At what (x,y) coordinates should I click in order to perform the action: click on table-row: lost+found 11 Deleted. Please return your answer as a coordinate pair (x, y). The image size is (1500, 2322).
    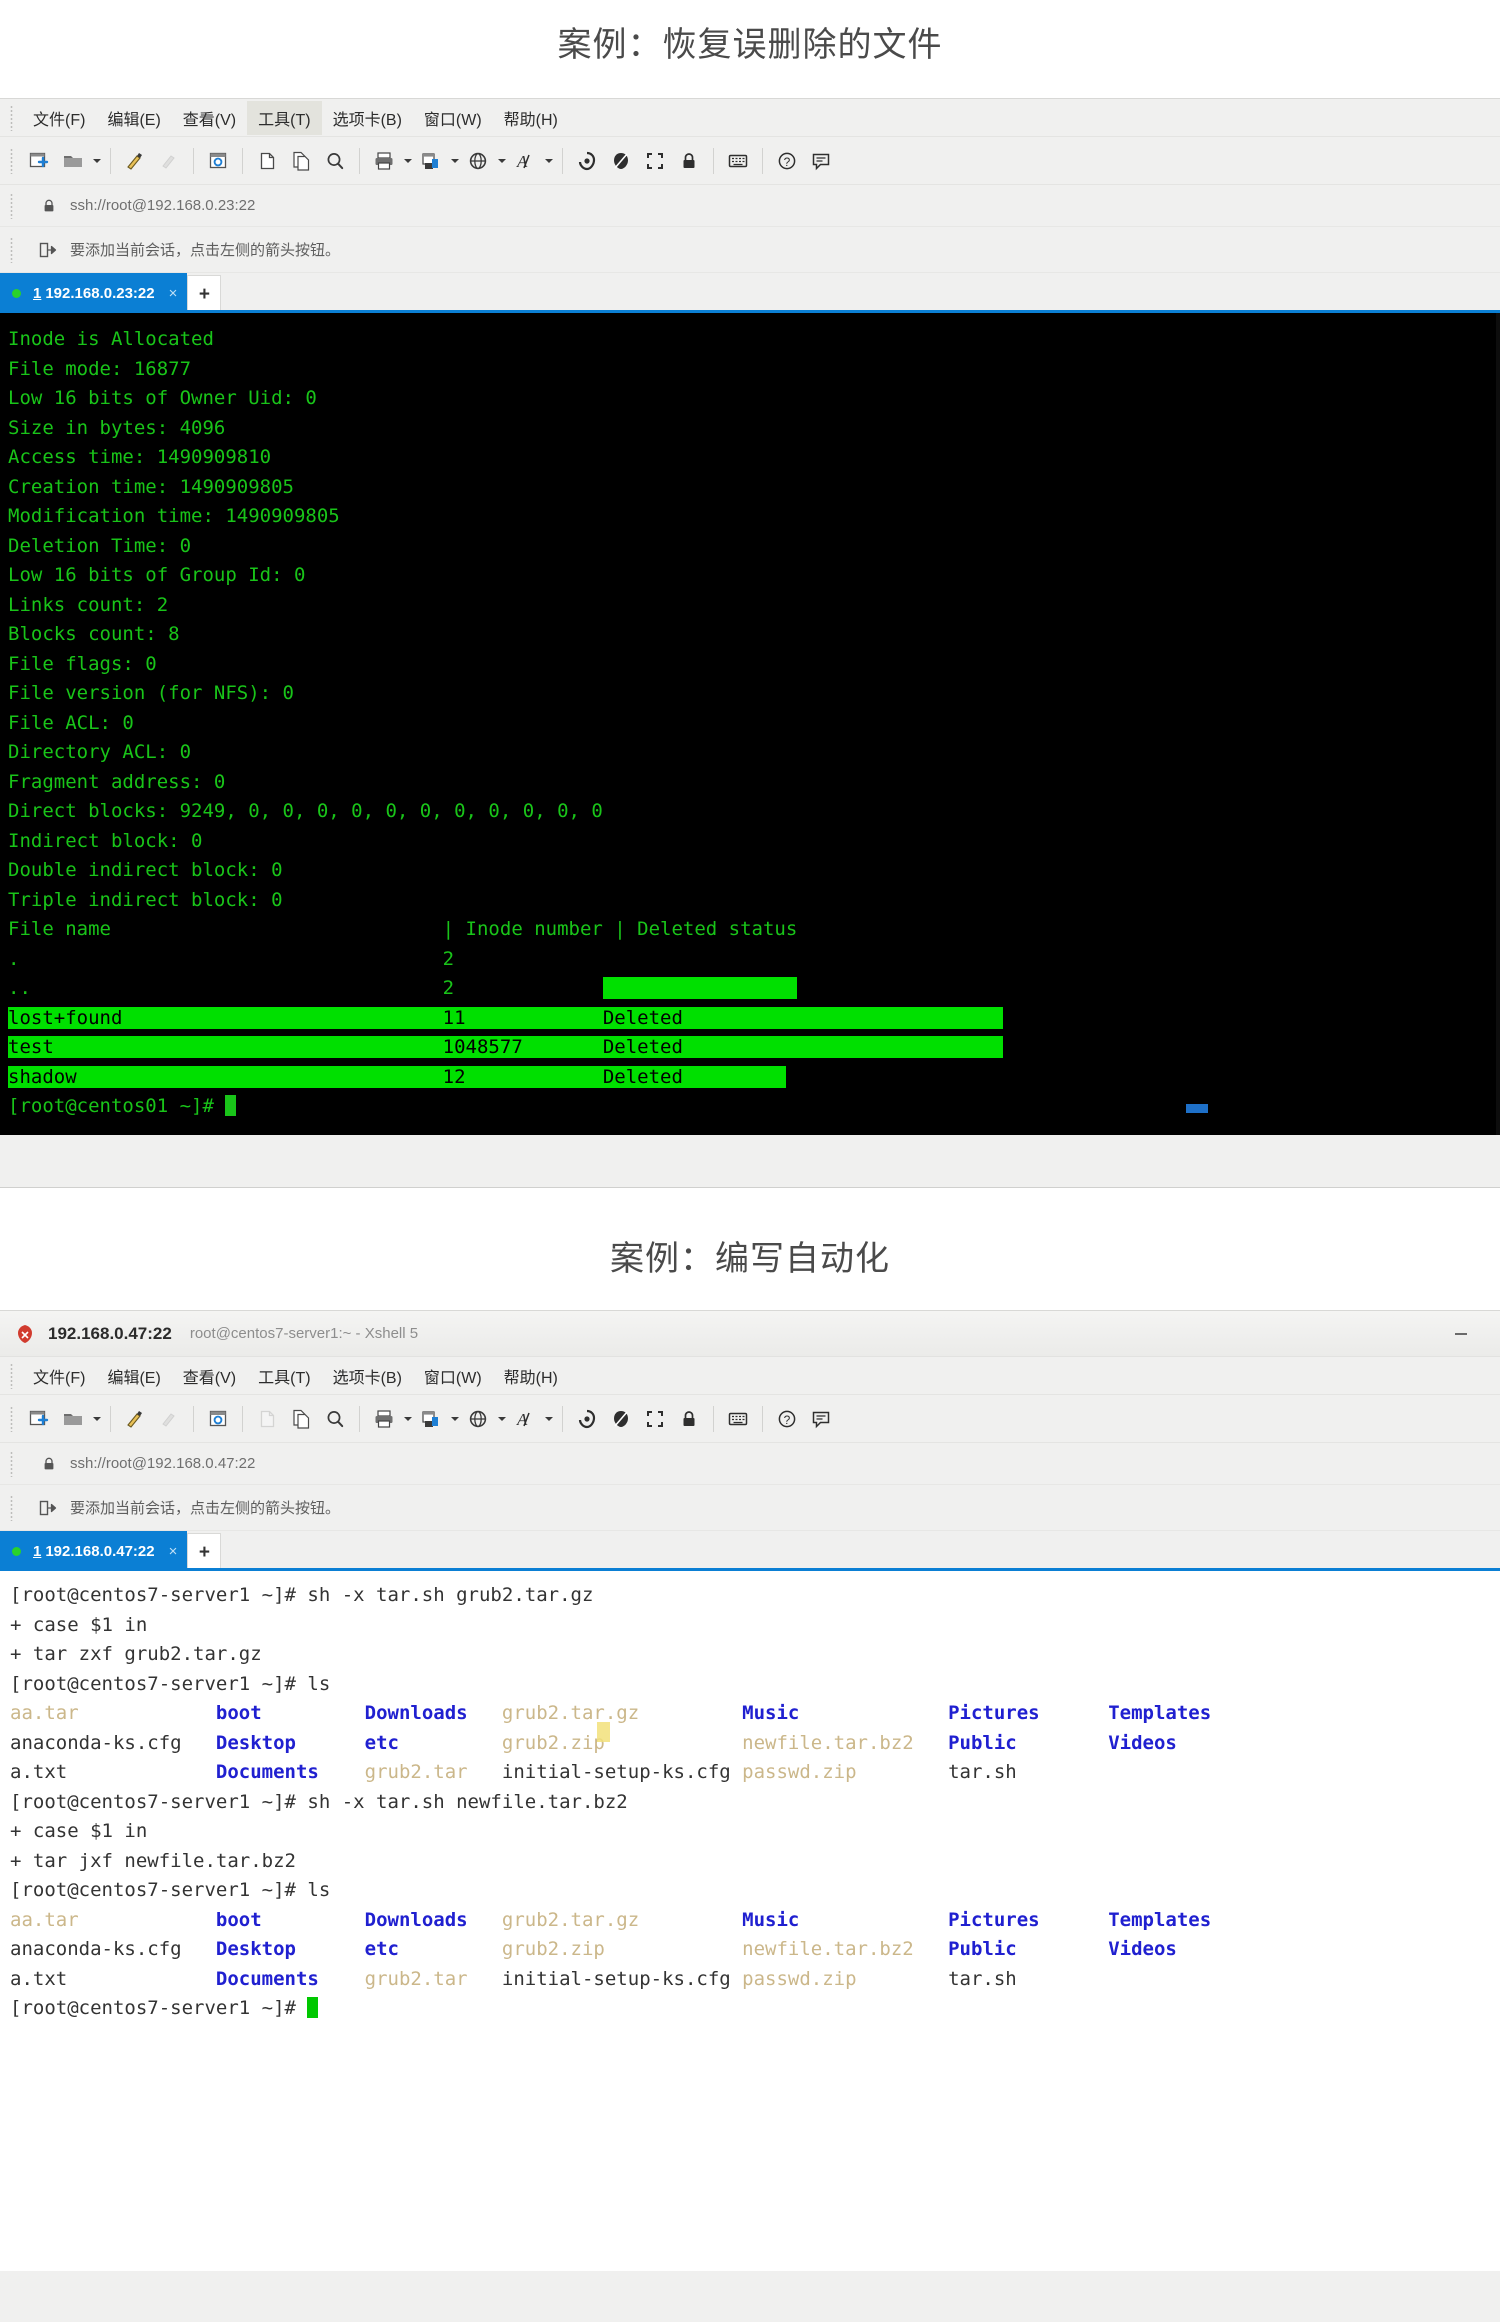
    Looking at the image, I should click on (754, 1019).